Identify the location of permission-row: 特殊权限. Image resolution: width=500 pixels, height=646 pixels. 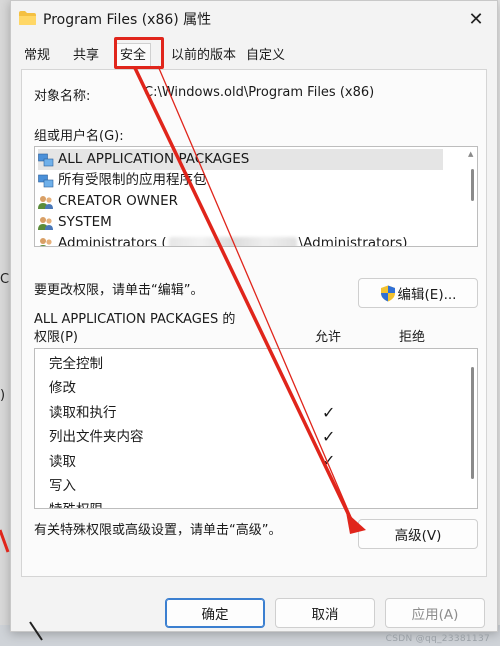
(76, 503).